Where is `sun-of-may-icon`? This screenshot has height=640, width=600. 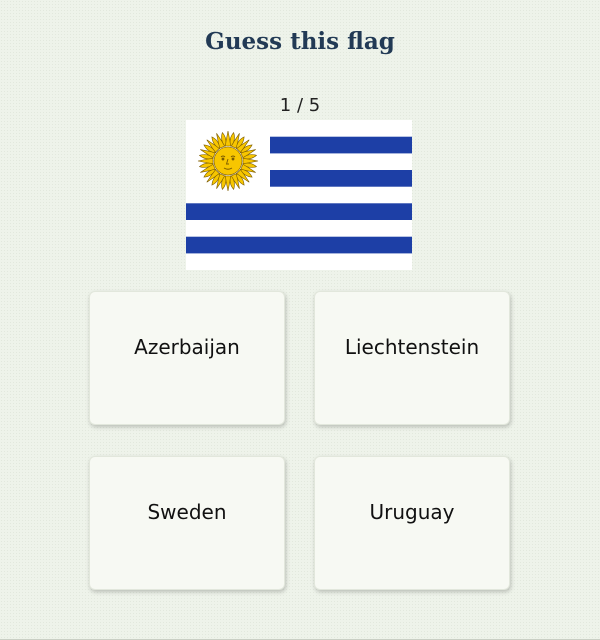
sun-of-may-icon is located at coordinates (228, 161).